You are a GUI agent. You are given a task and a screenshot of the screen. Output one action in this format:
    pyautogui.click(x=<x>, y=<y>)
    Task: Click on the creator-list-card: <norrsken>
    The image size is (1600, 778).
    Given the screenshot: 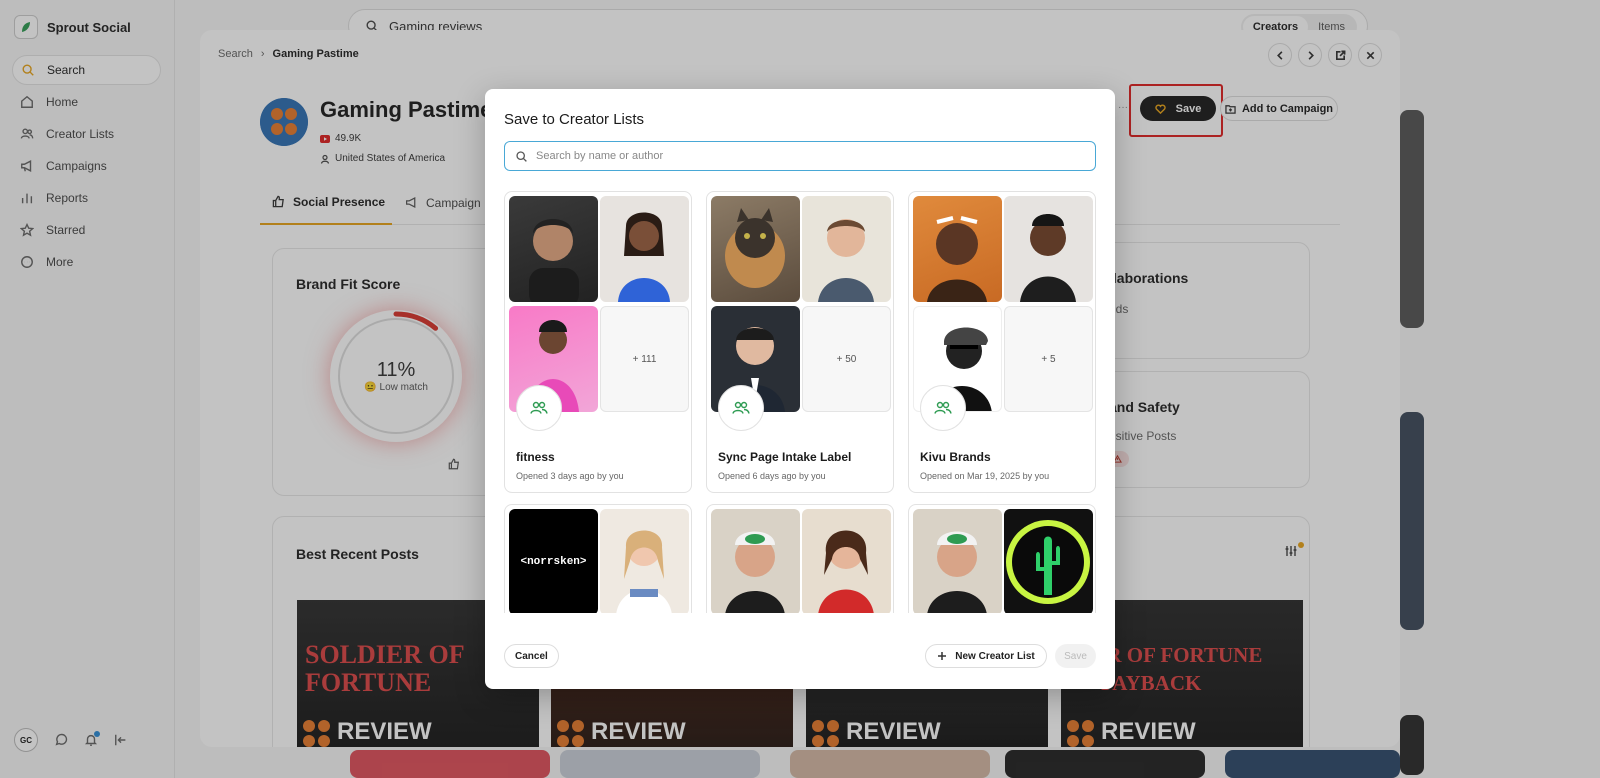 What is the action you would take?
    pyautogui.click(x=598, y=558)
    